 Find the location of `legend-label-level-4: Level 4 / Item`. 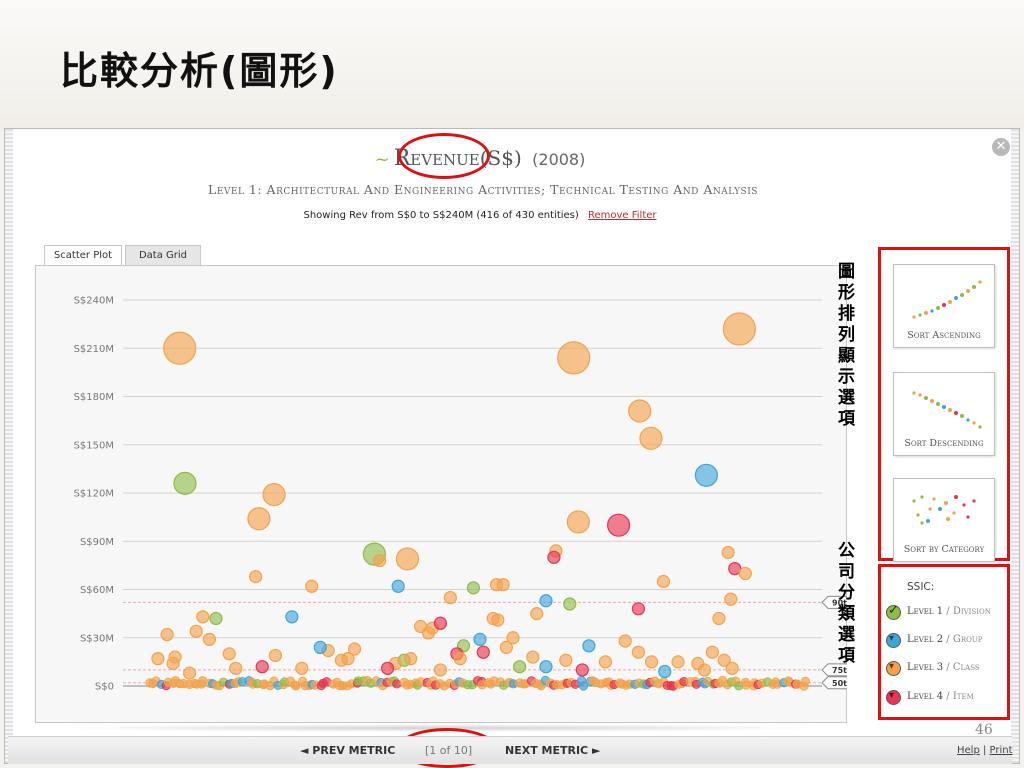

legend-label-level-4: Level 4 / Item is located at coordinates (940, 696).